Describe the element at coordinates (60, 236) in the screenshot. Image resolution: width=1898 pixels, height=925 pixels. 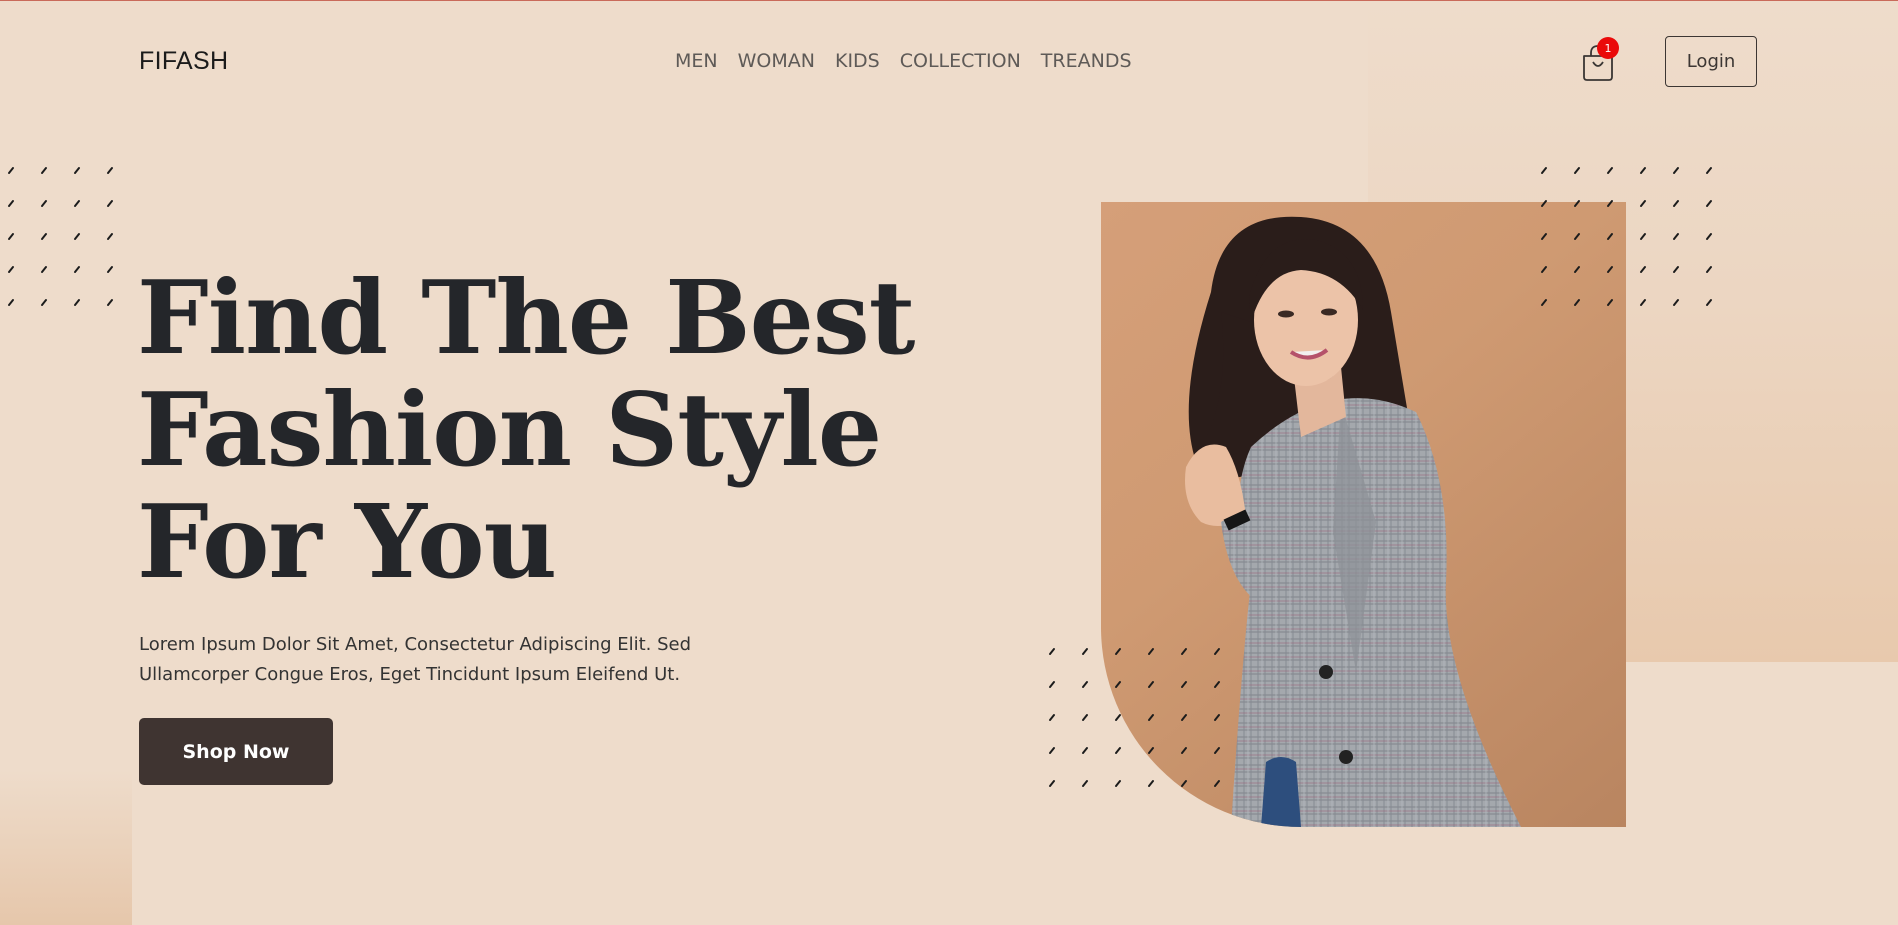
I see `decorative-dots-top-left` at that location.